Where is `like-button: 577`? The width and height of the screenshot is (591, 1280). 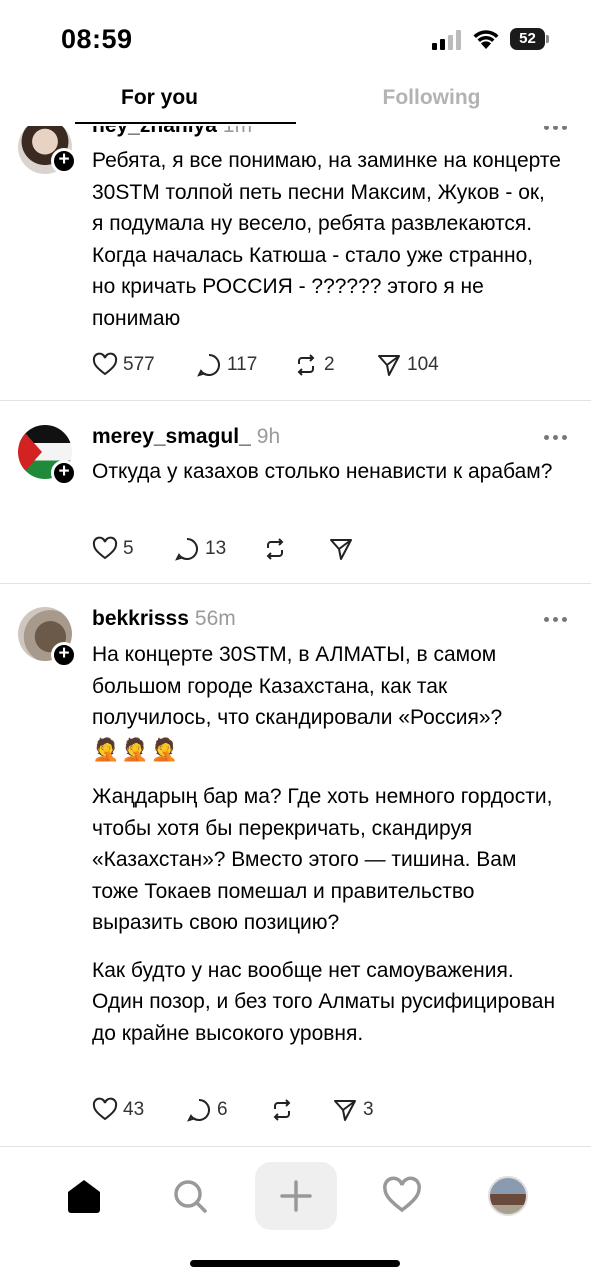
like-button: 577 is located at coordinates (123, 365).